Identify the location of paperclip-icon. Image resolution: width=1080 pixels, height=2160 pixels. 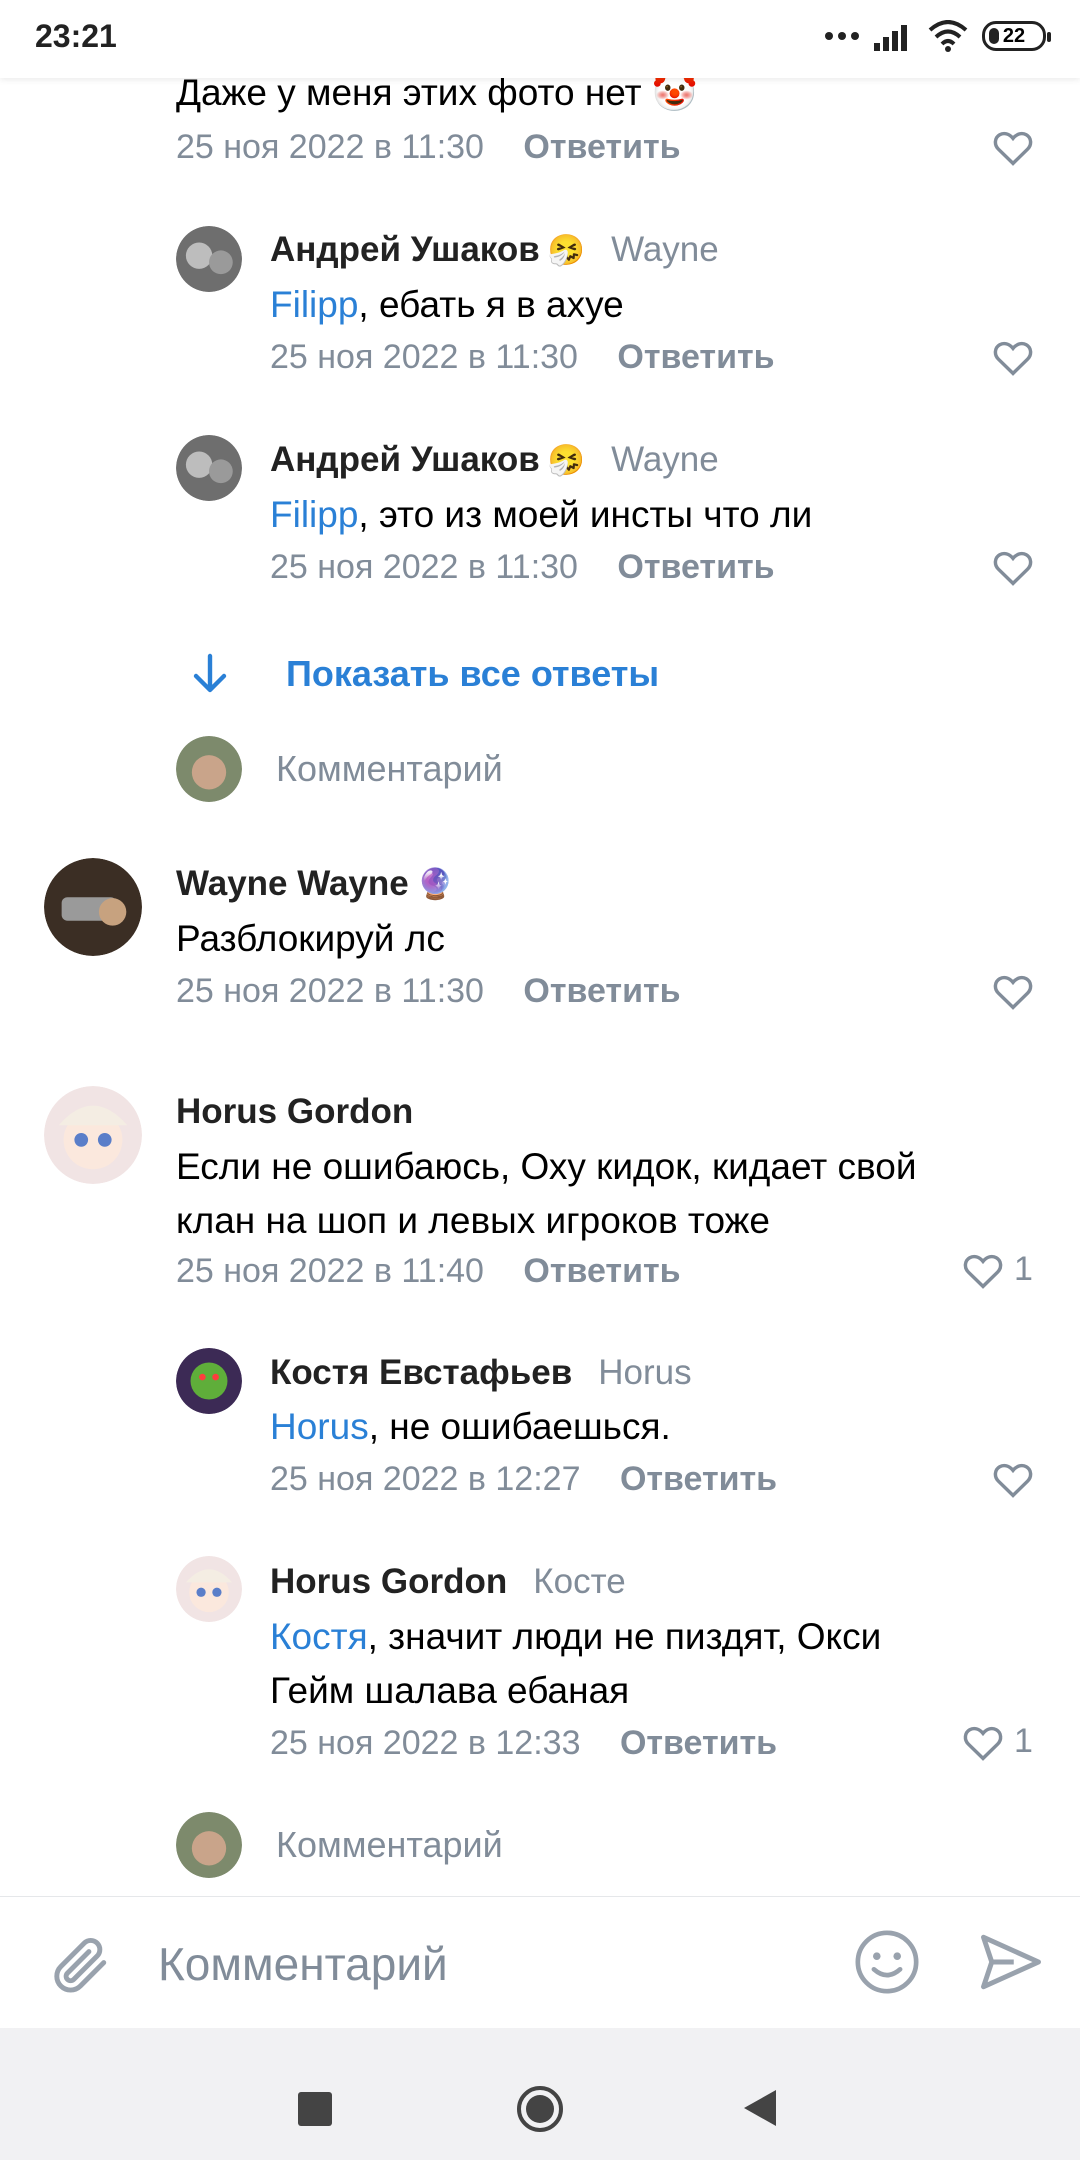
(79, 1964).